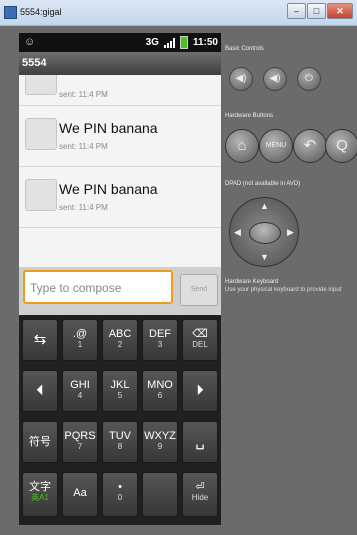 The height and width of the screenshot is (535, 357). I want to click on key-4: GHI 4, so click(80, 391).